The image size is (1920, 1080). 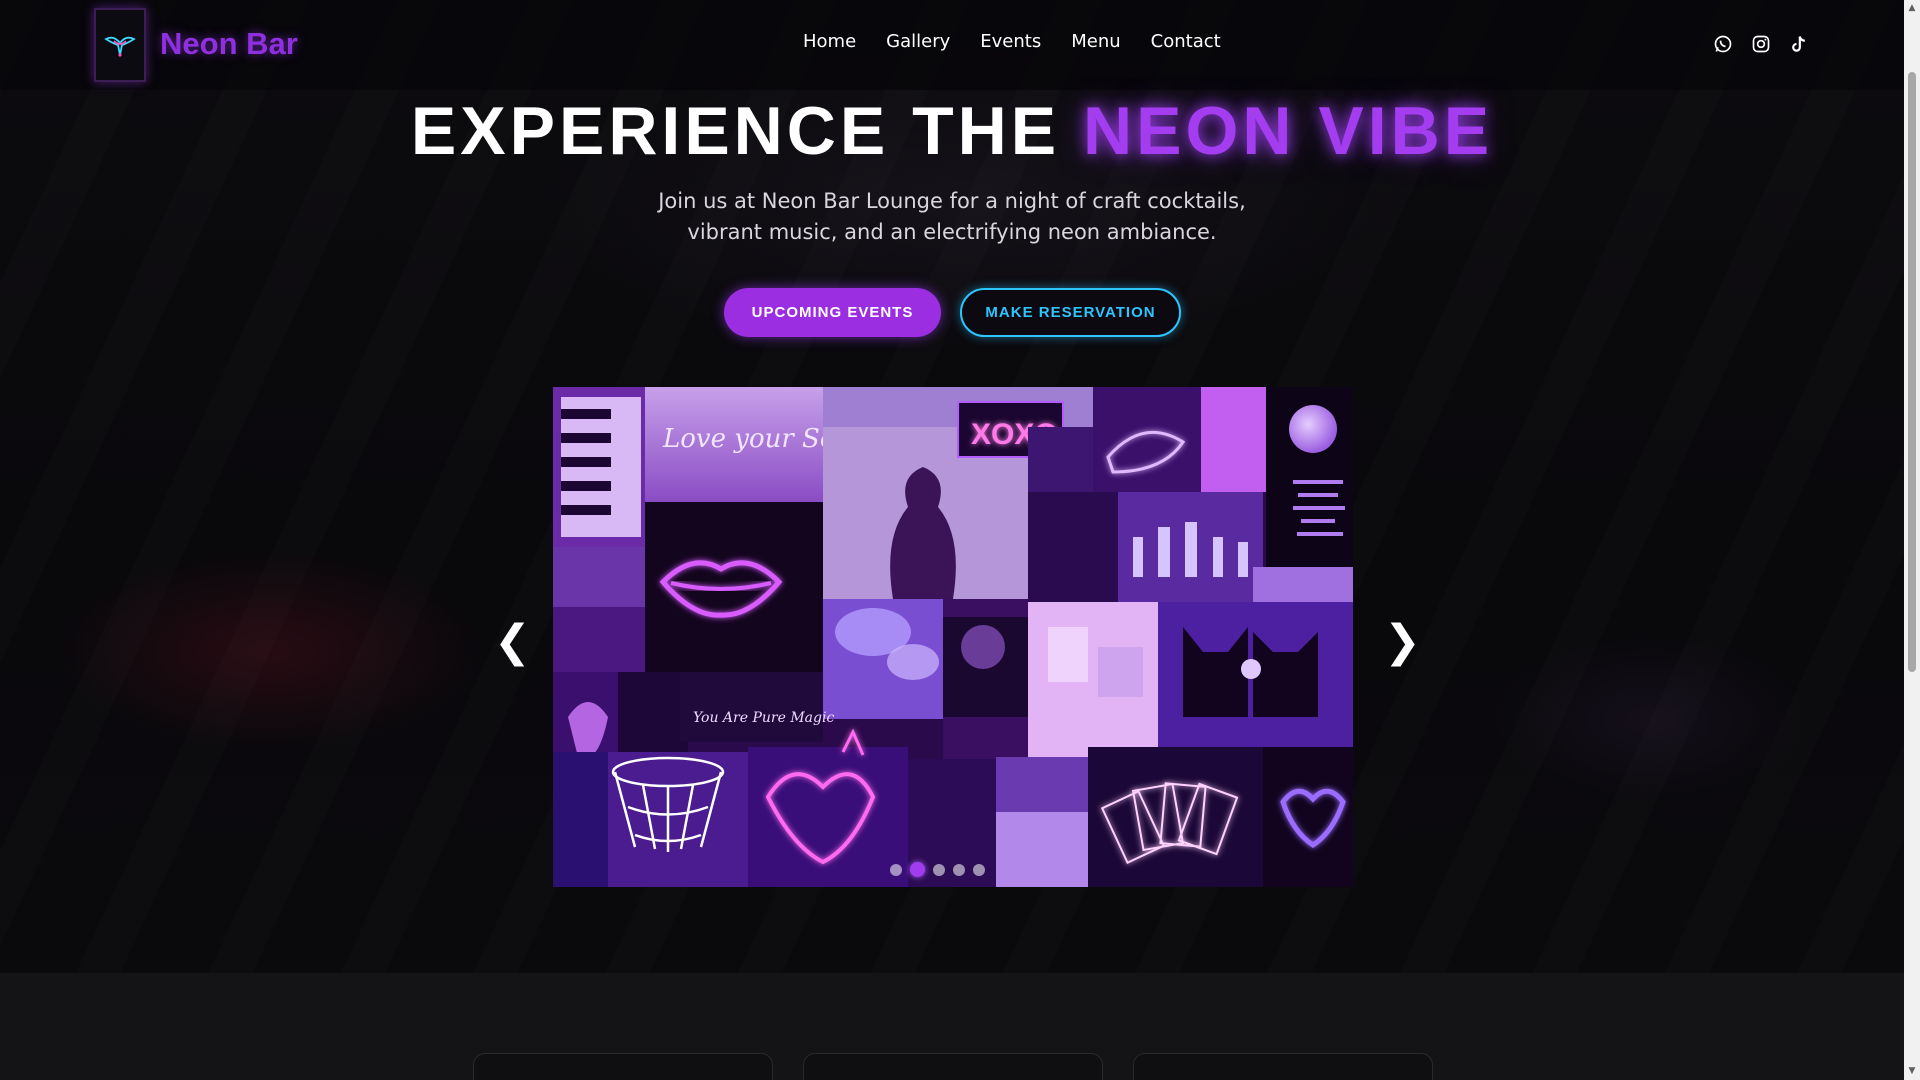 I want to click on carousel-prev-button: ❮, so click(x=512, y=642).